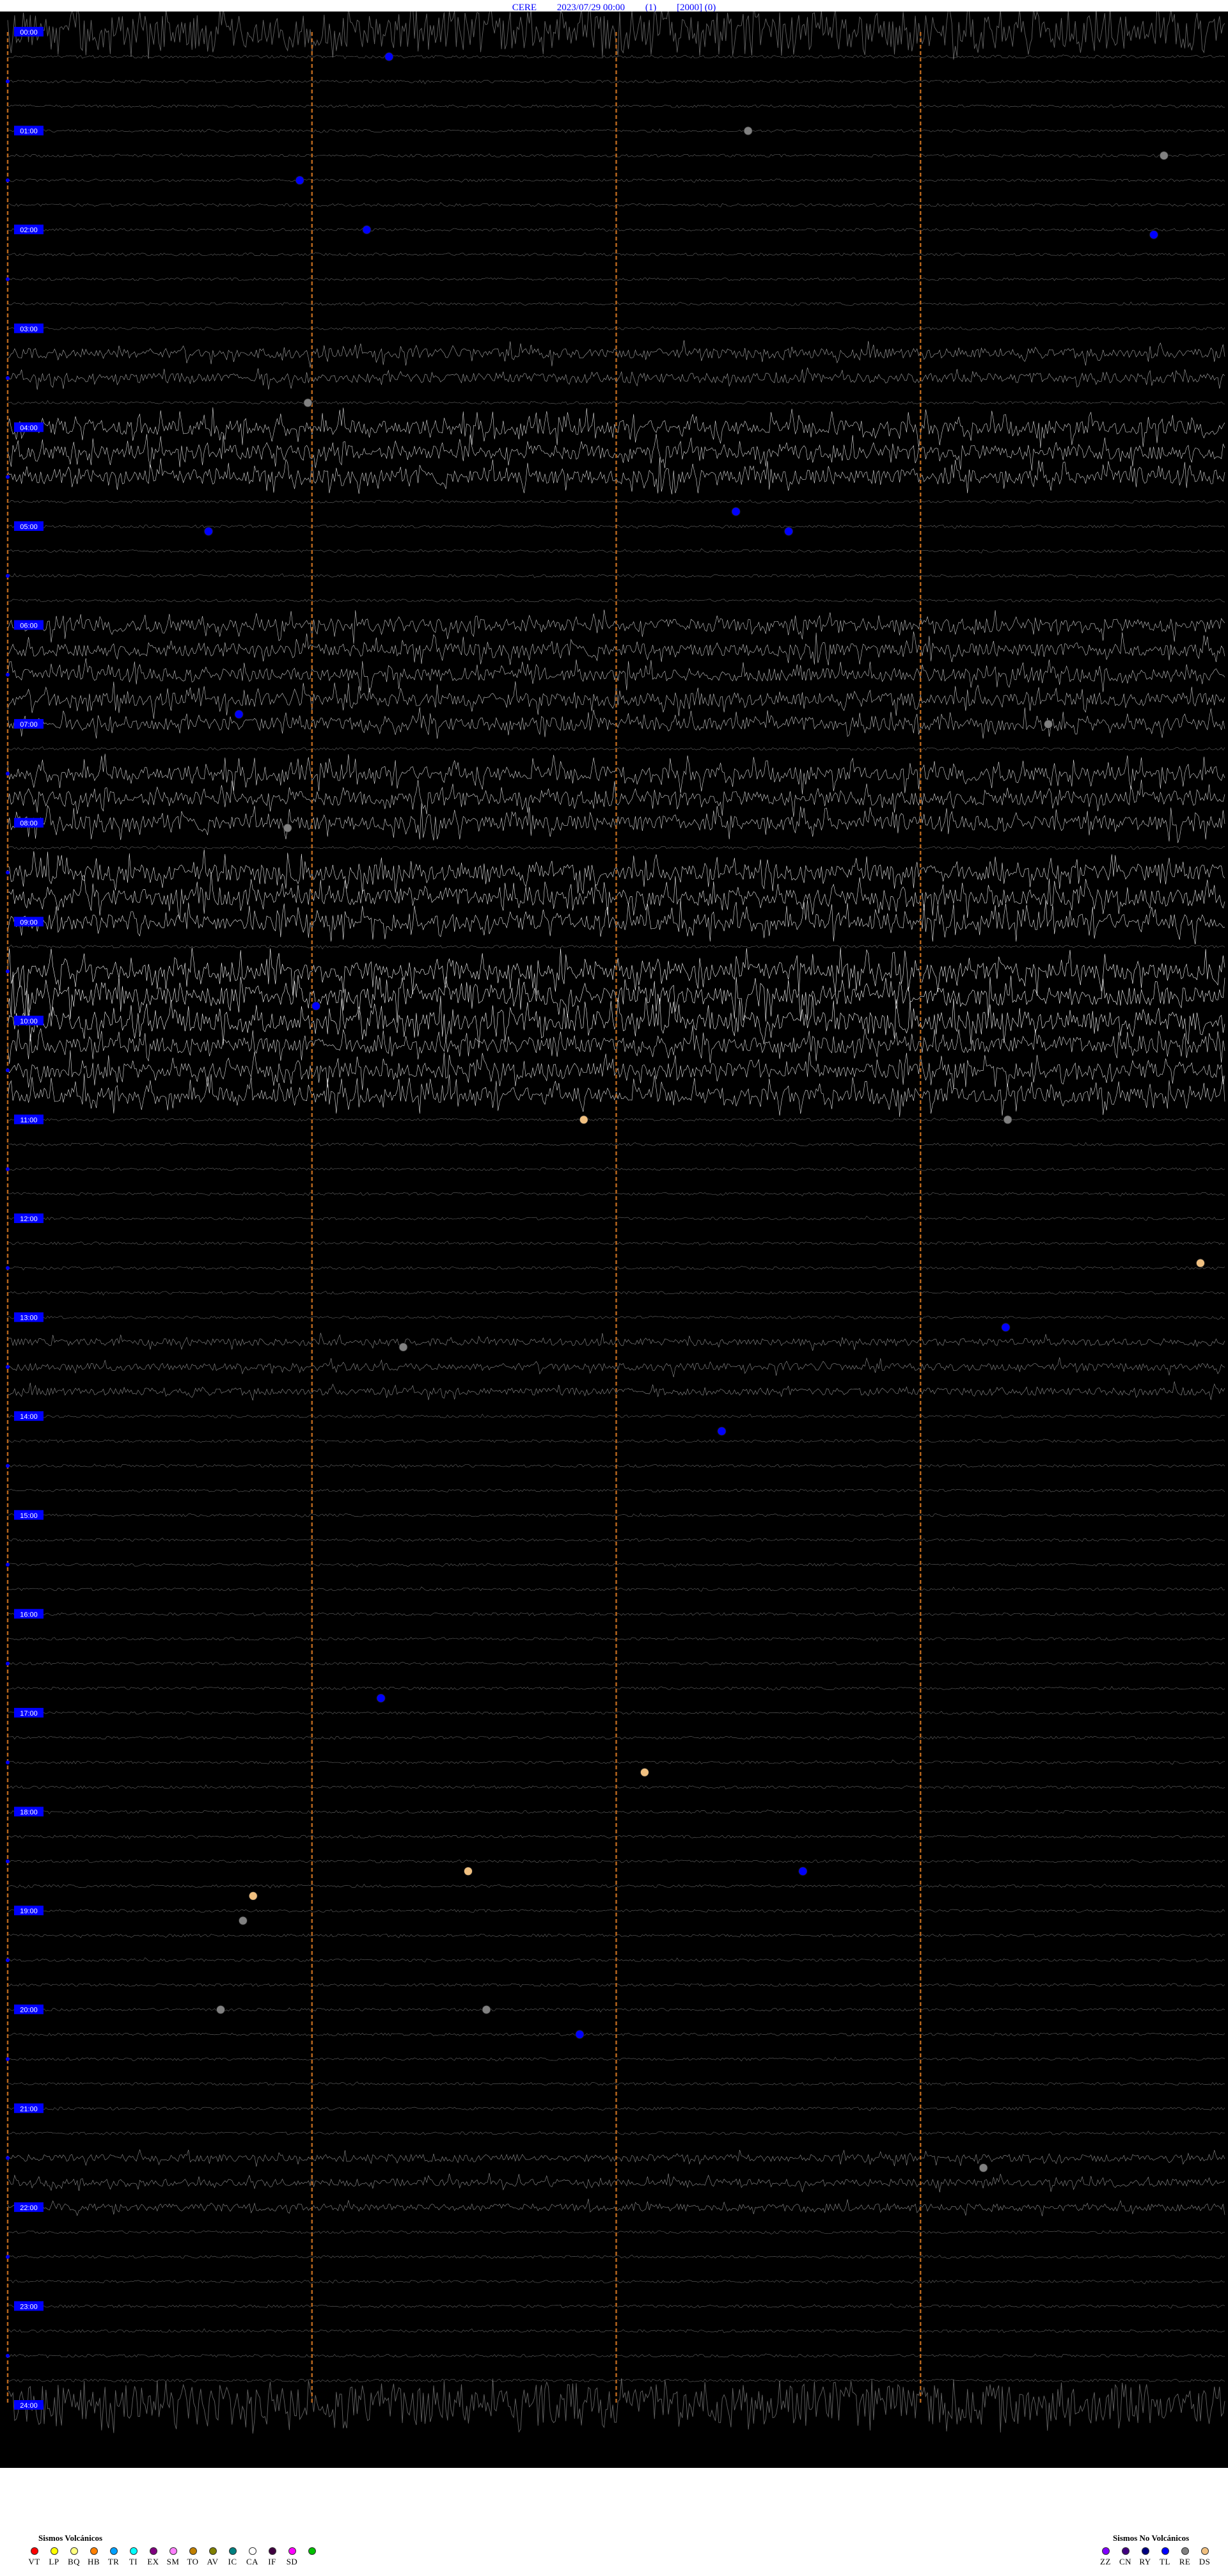 The width and height of the screenshot is (1228, 2576). I want to click on legend-nonvolcanic: Sismos No Volcánicos ZZ CN RY TL RE DS, so click(1155, 2550).